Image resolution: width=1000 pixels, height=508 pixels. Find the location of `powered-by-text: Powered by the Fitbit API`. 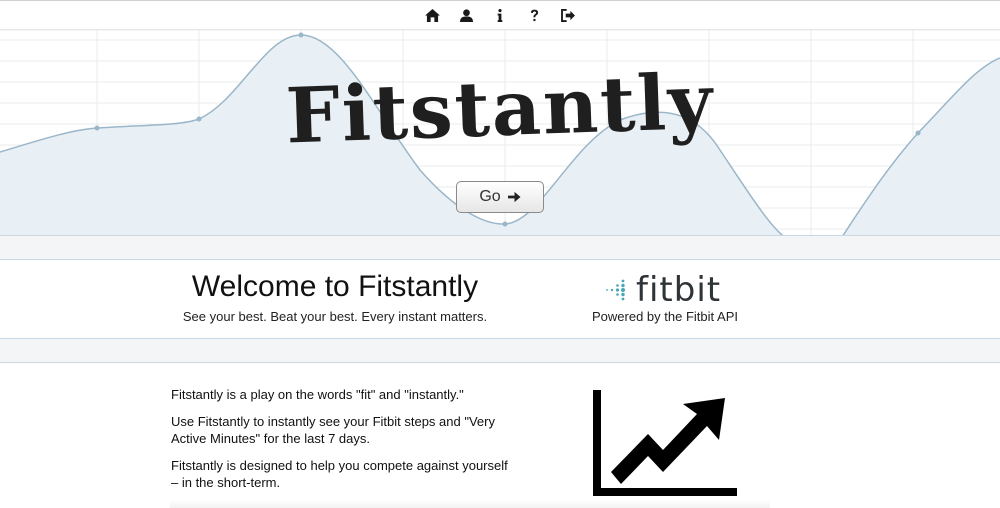

powered-by-text: Powered by the Fitbit API is located at coordinates (665, 316).